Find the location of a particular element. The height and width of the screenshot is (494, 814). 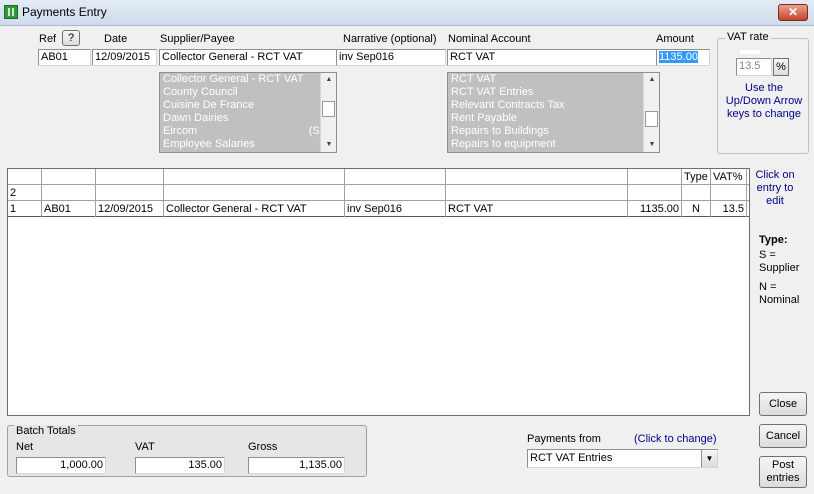

batch-totals-legend: Batch Totals is located at coordinates (46, 431).